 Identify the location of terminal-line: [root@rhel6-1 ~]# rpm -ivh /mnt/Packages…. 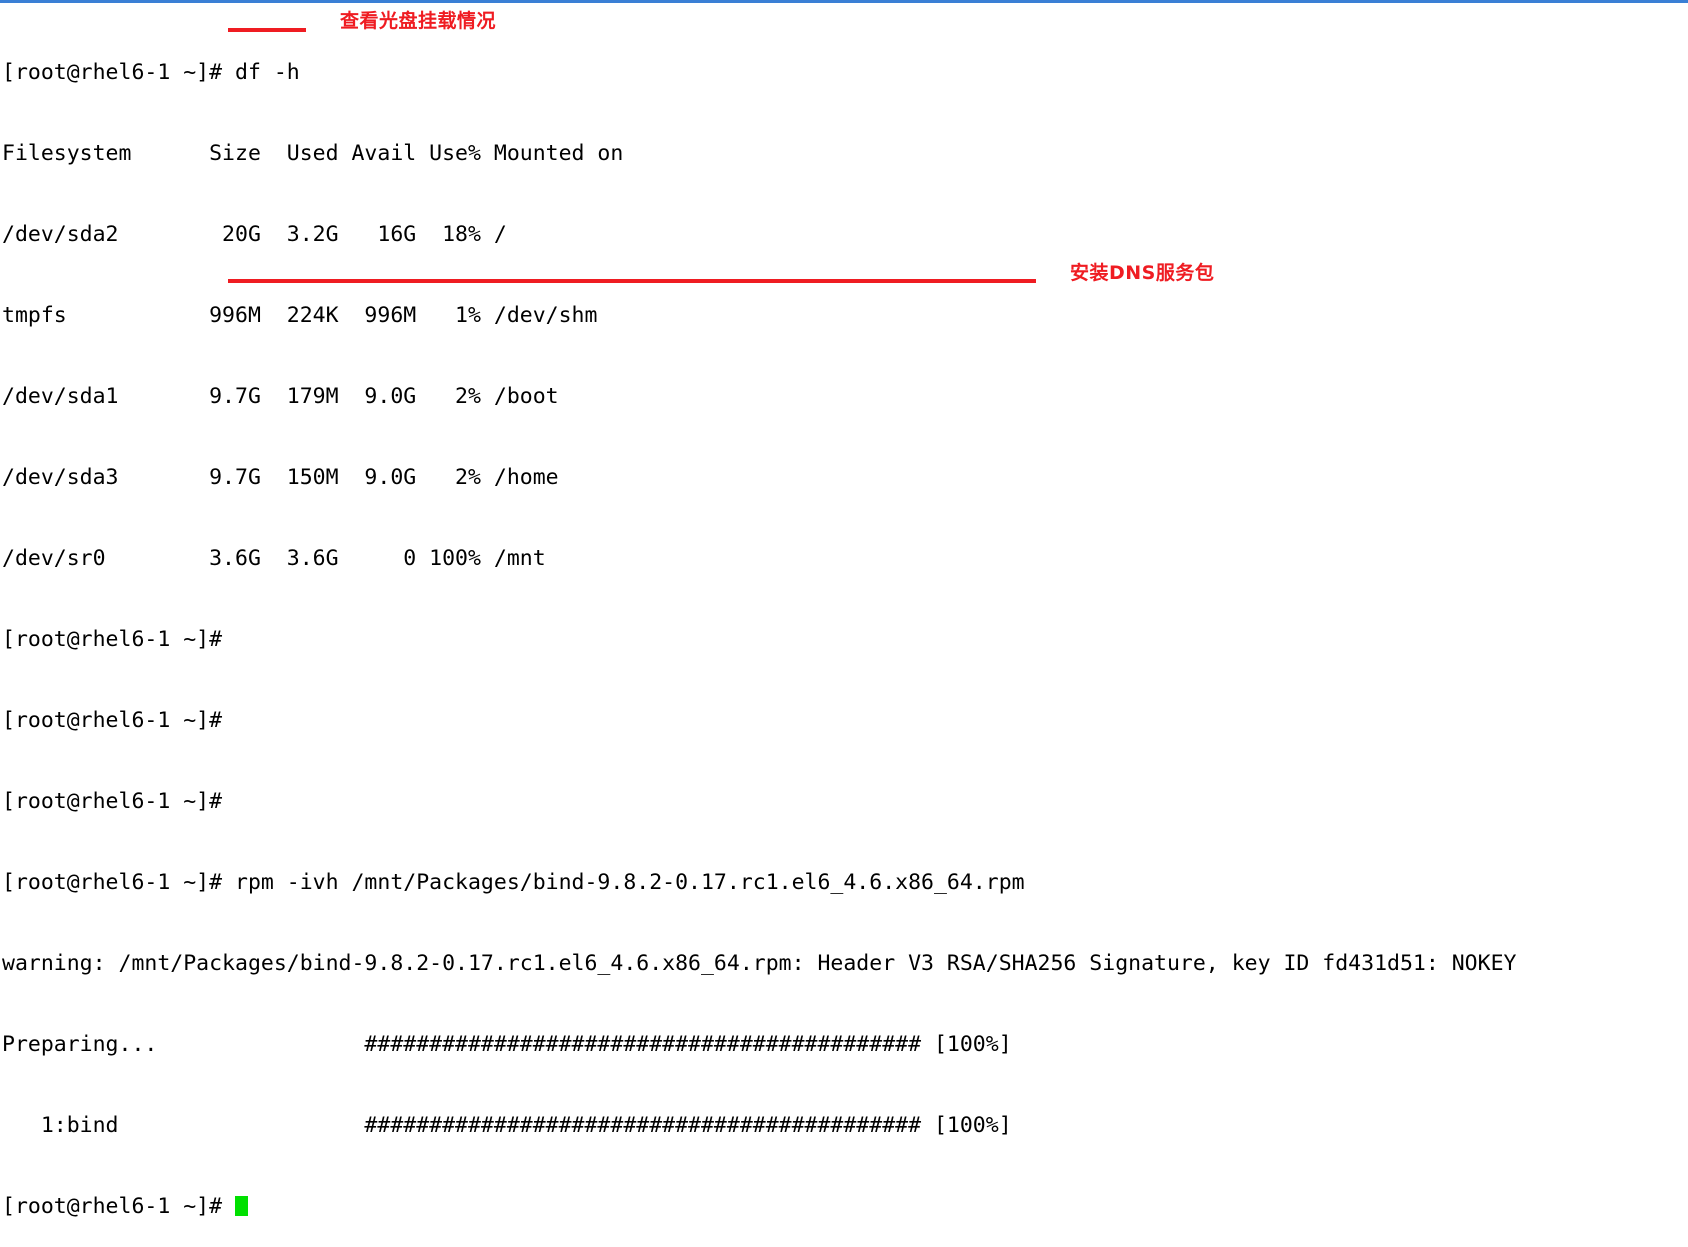
(513, 882).